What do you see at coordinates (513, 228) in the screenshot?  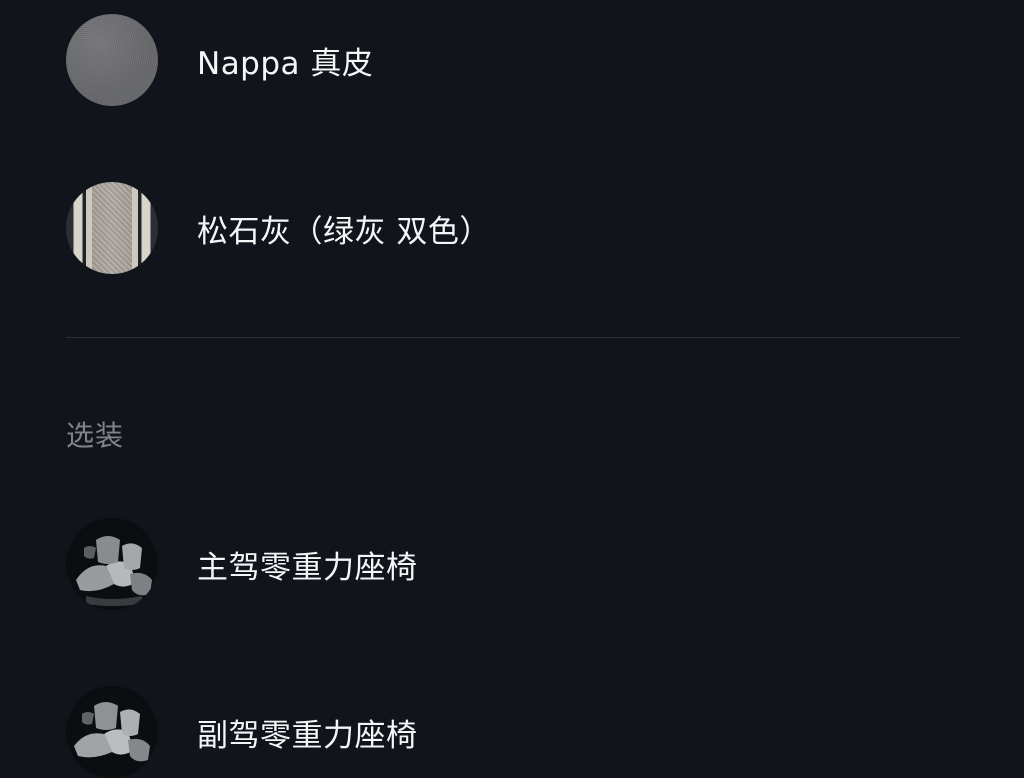 I see `option-turquoise-gray: 松石灰（绿灰 双色）` at bounding box center [513, 228].